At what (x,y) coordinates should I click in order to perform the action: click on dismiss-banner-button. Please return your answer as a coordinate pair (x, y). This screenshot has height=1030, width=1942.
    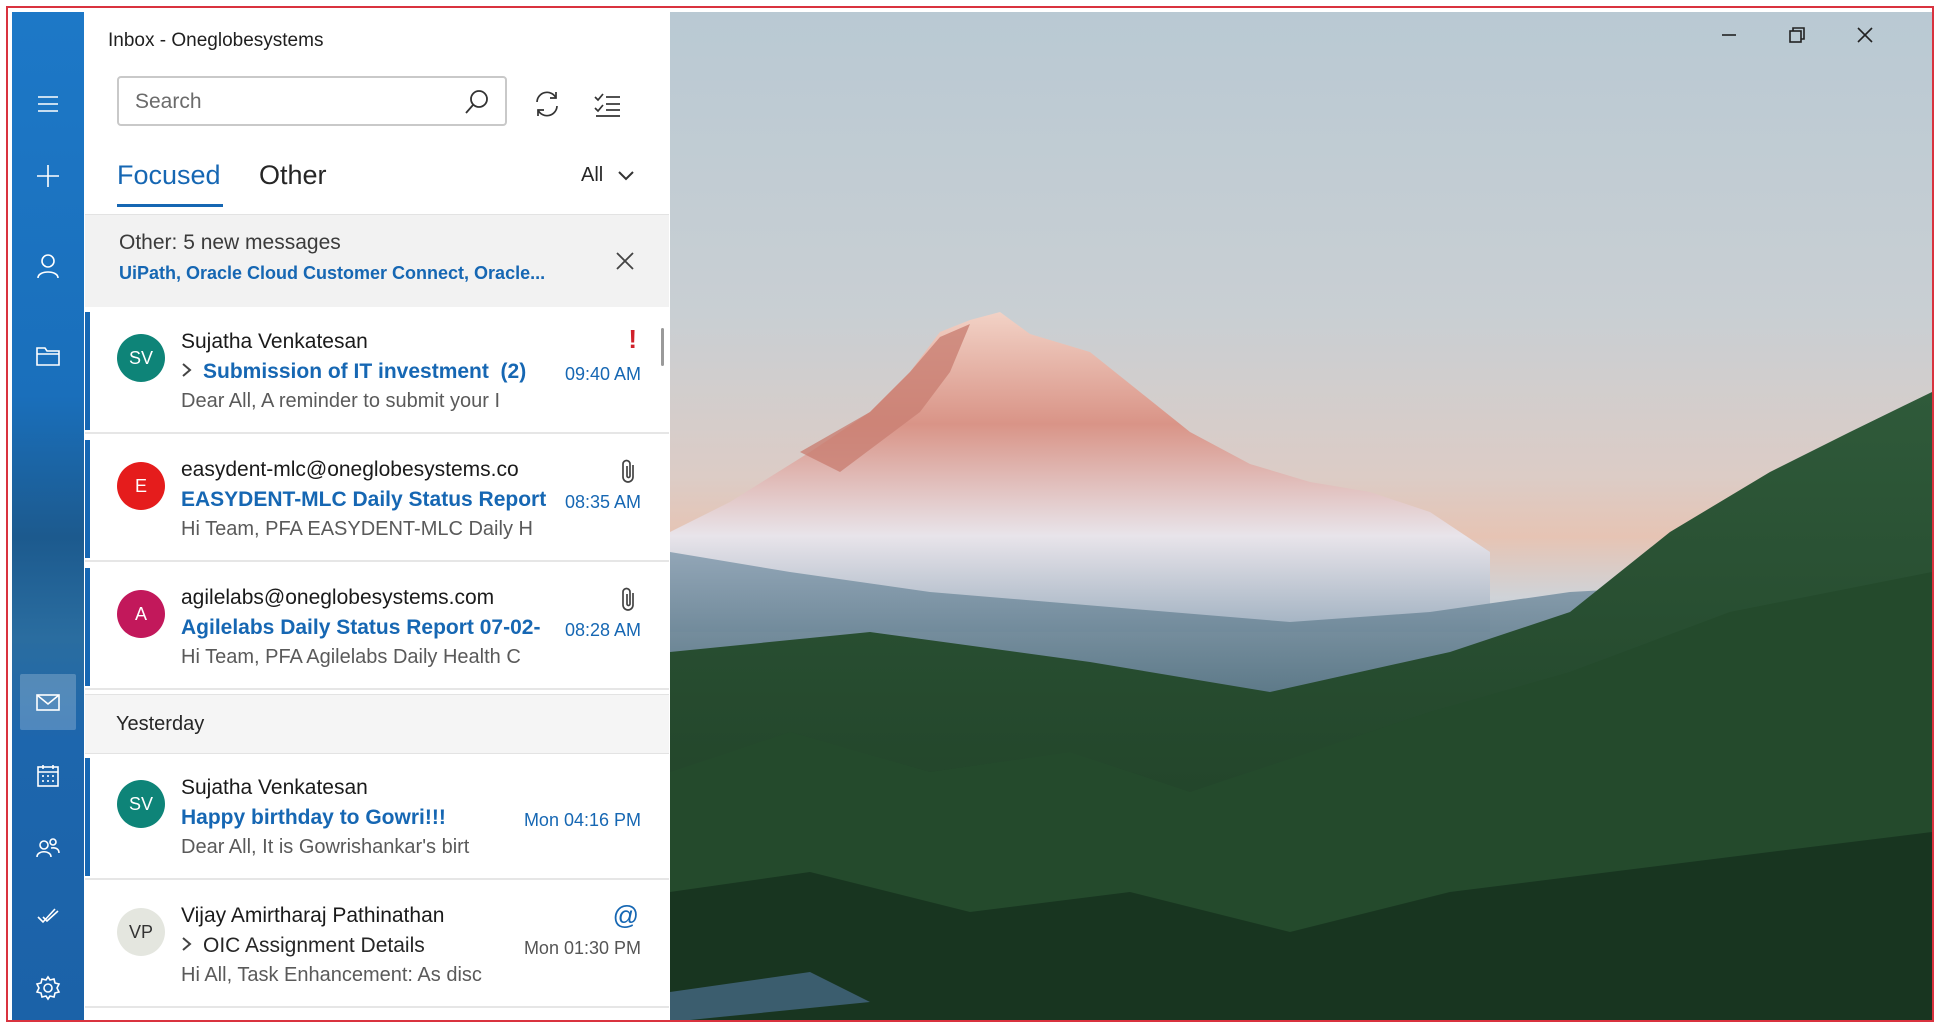
    Looking at the image, I should click on (625, 263).